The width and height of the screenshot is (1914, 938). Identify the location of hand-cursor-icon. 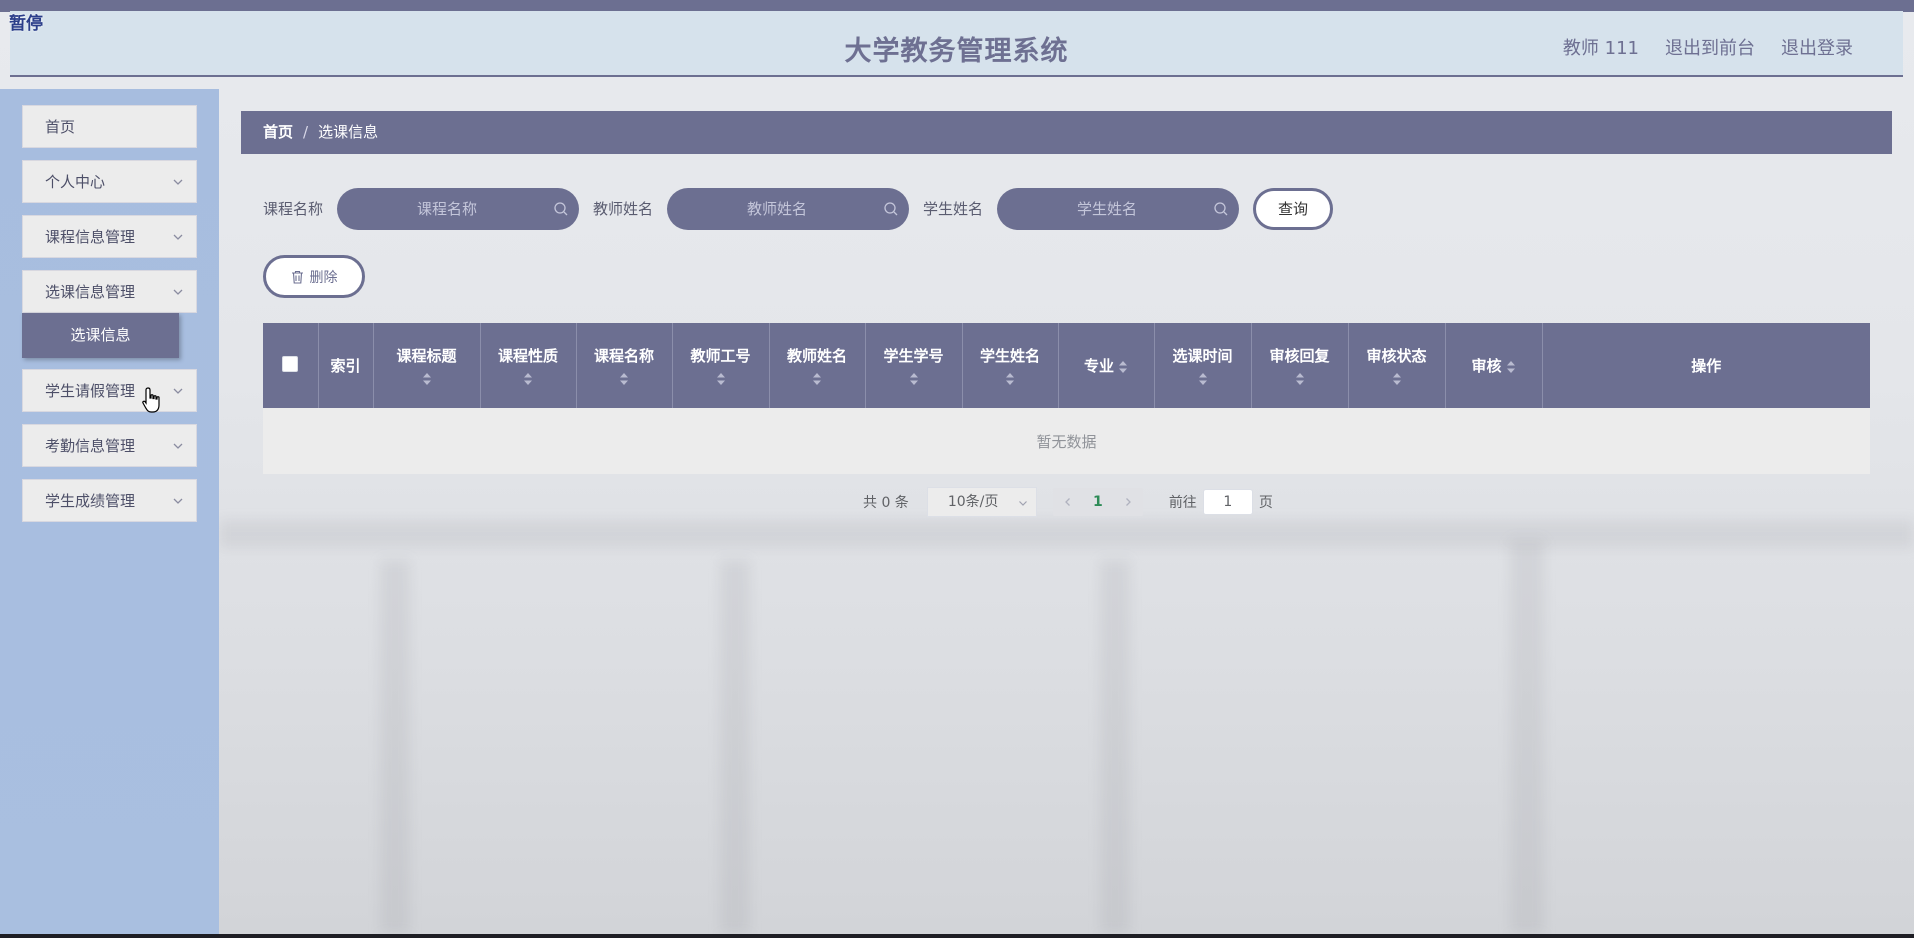
(151, 400).